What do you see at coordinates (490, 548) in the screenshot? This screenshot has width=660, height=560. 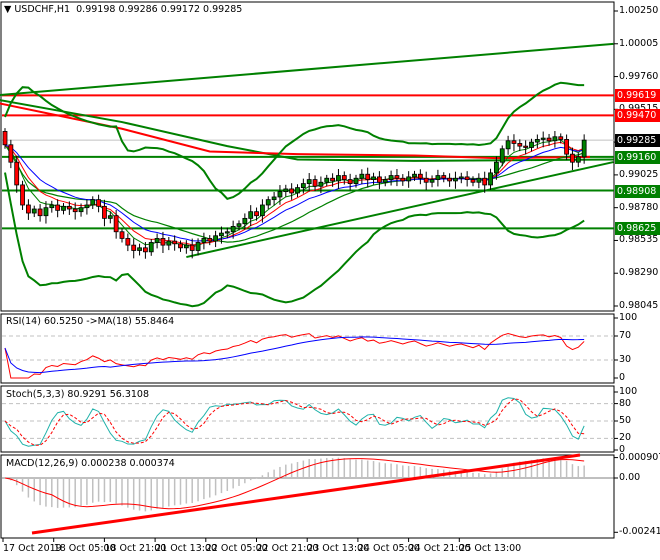 I see `time-axis-label: 25 Oct 13:00` at bounding box center [490, 548].